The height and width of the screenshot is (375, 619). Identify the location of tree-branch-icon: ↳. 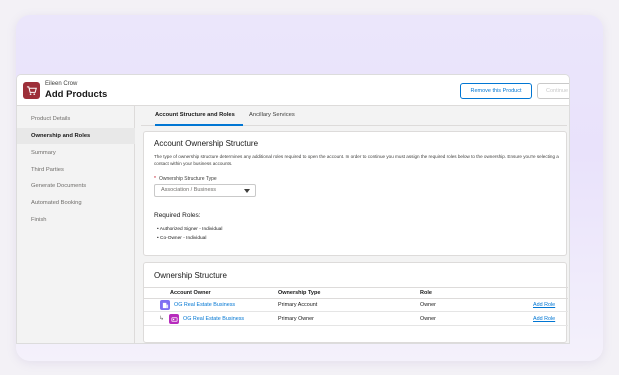
(162, 319).